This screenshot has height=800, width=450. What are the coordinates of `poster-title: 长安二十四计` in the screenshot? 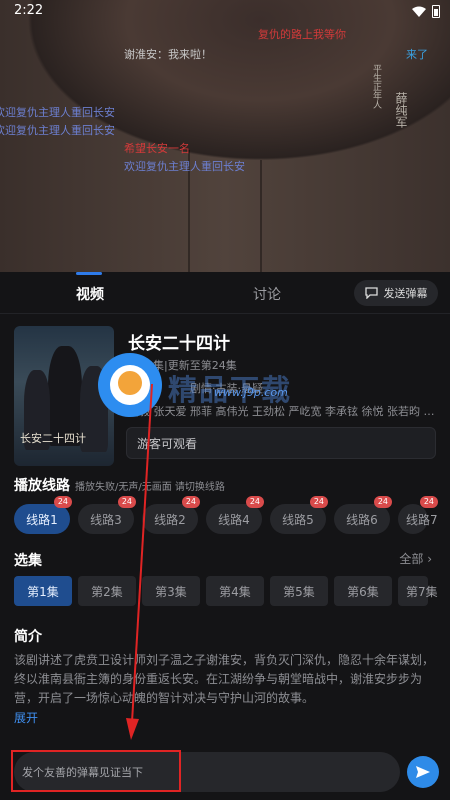 It's located at (53, 438).